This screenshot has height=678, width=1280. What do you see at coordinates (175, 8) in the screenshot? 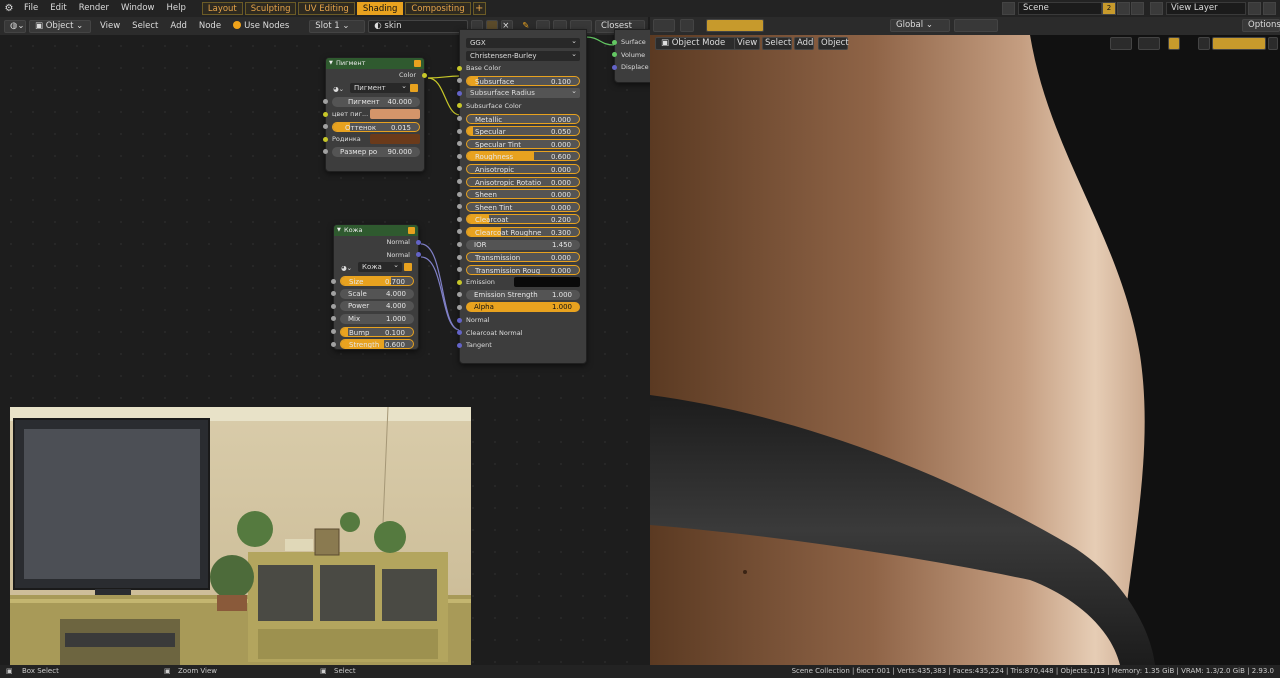
I see `menu-help: Help` at bounding box center [175, 8].